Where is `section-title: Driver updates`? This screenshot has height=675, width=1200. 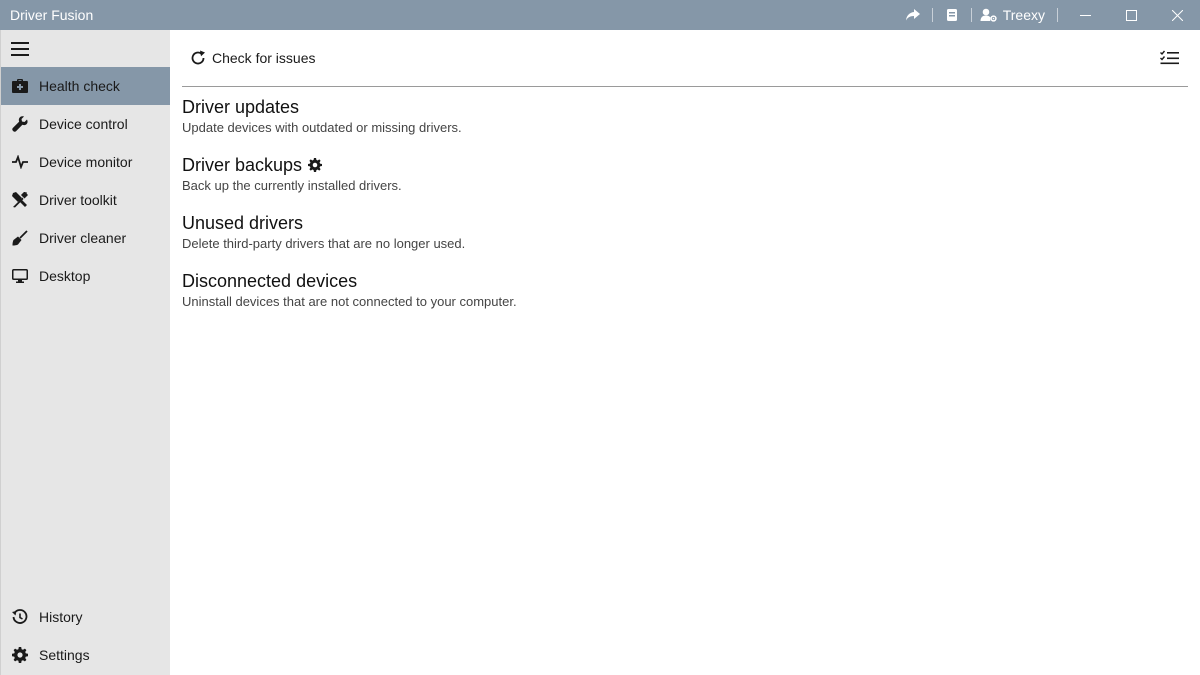
section-title: Driver updates is located at coordinates (241, 106).